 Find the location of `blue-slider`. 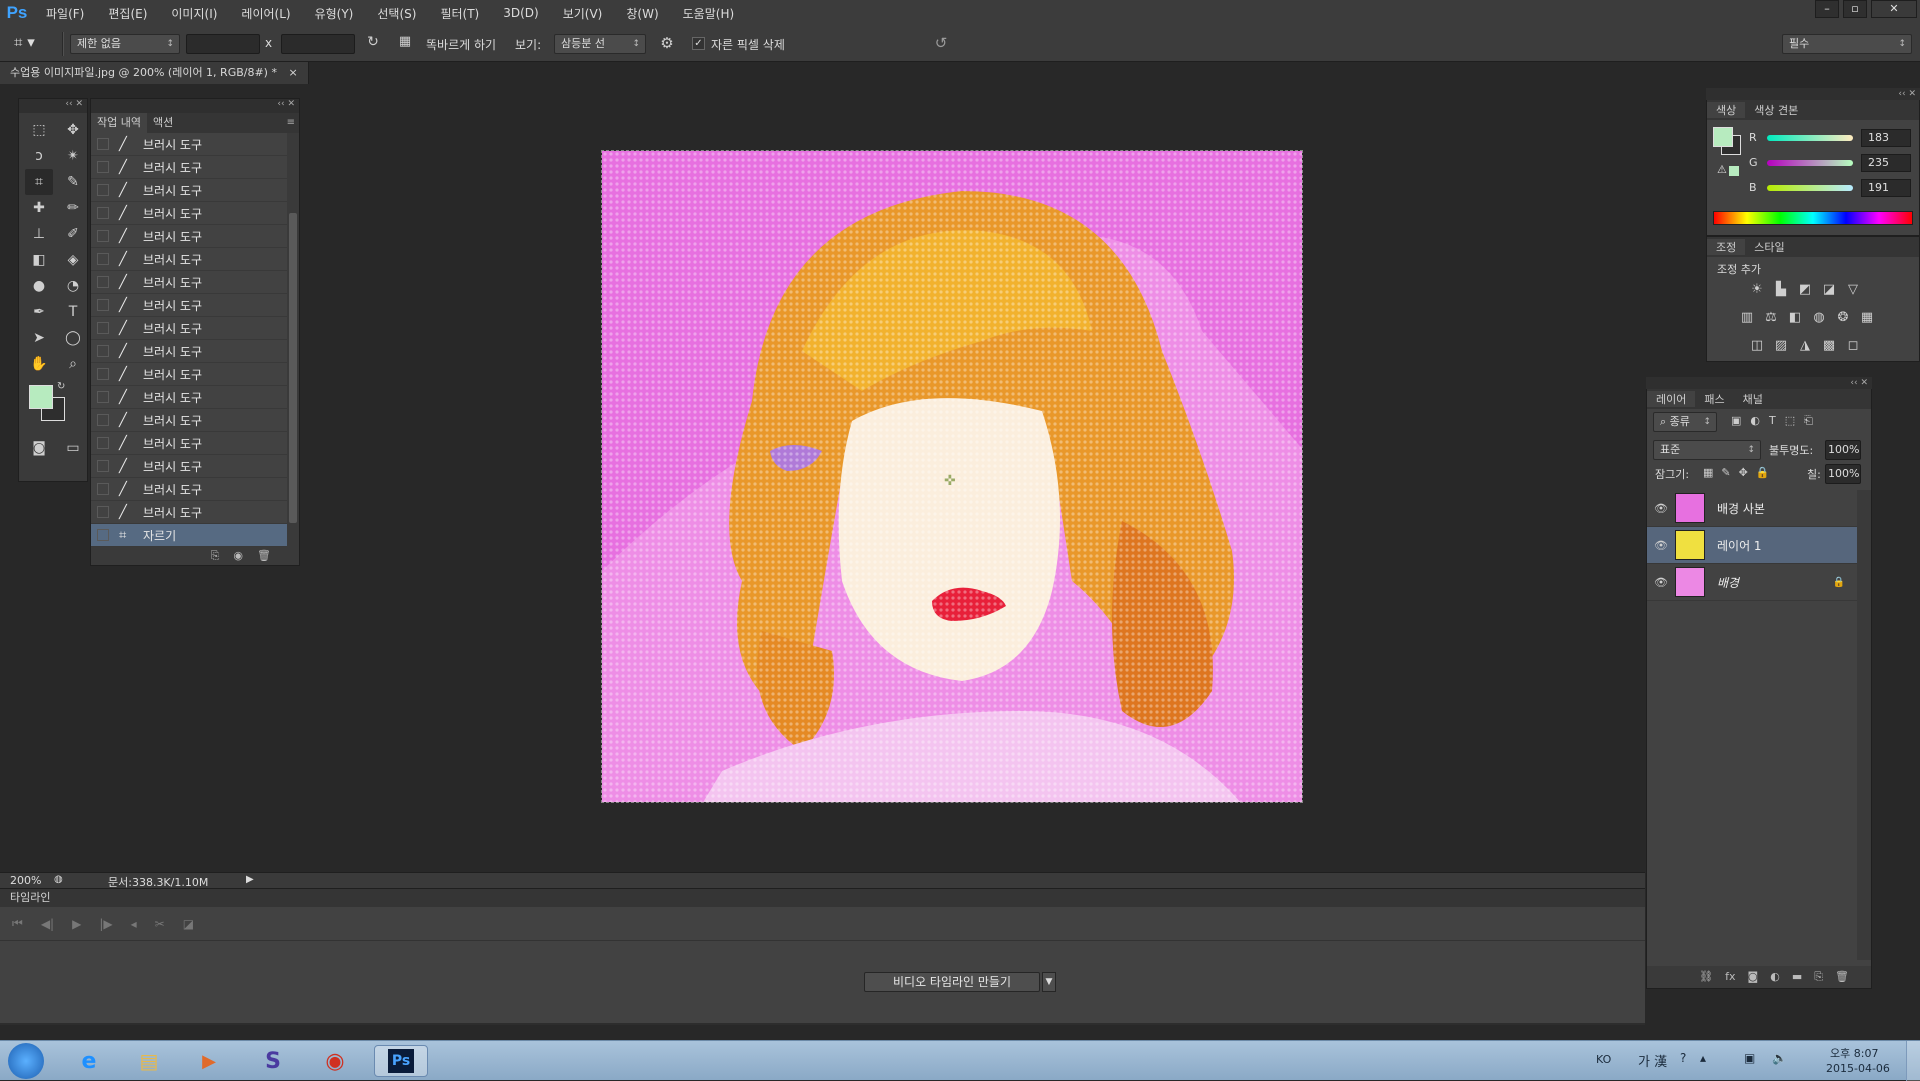

blue-slider is located at coordinates (1810, 188).